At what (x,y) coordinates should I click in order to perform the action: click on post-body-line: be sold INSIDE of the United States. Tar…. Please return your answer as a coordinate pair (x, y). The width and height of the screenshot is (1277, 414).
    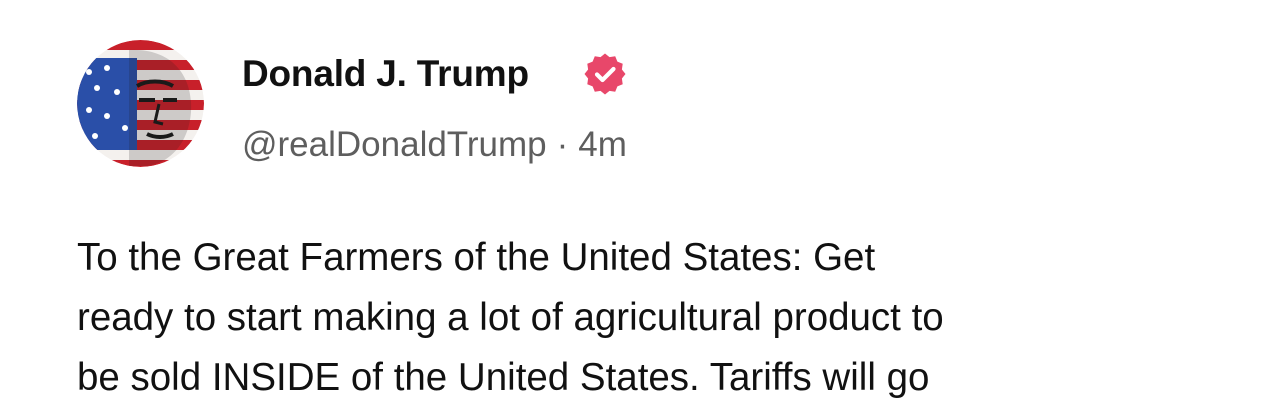
    Looking at the image, I should click on (503, 377).